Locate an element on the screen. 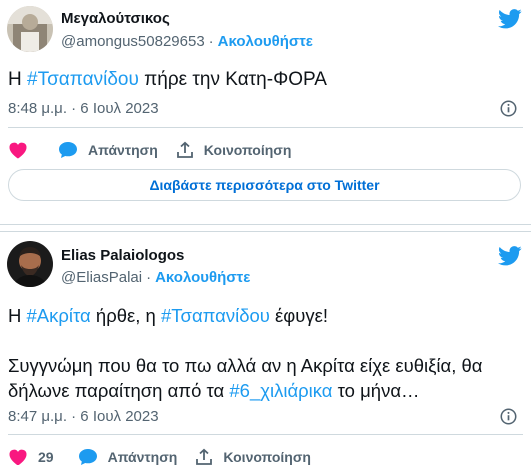 The height and width of the screenshot is (465, 531). tweet-actions: 29 Απάντηση Κοινοποίηση is located at coordinates (168, 455).